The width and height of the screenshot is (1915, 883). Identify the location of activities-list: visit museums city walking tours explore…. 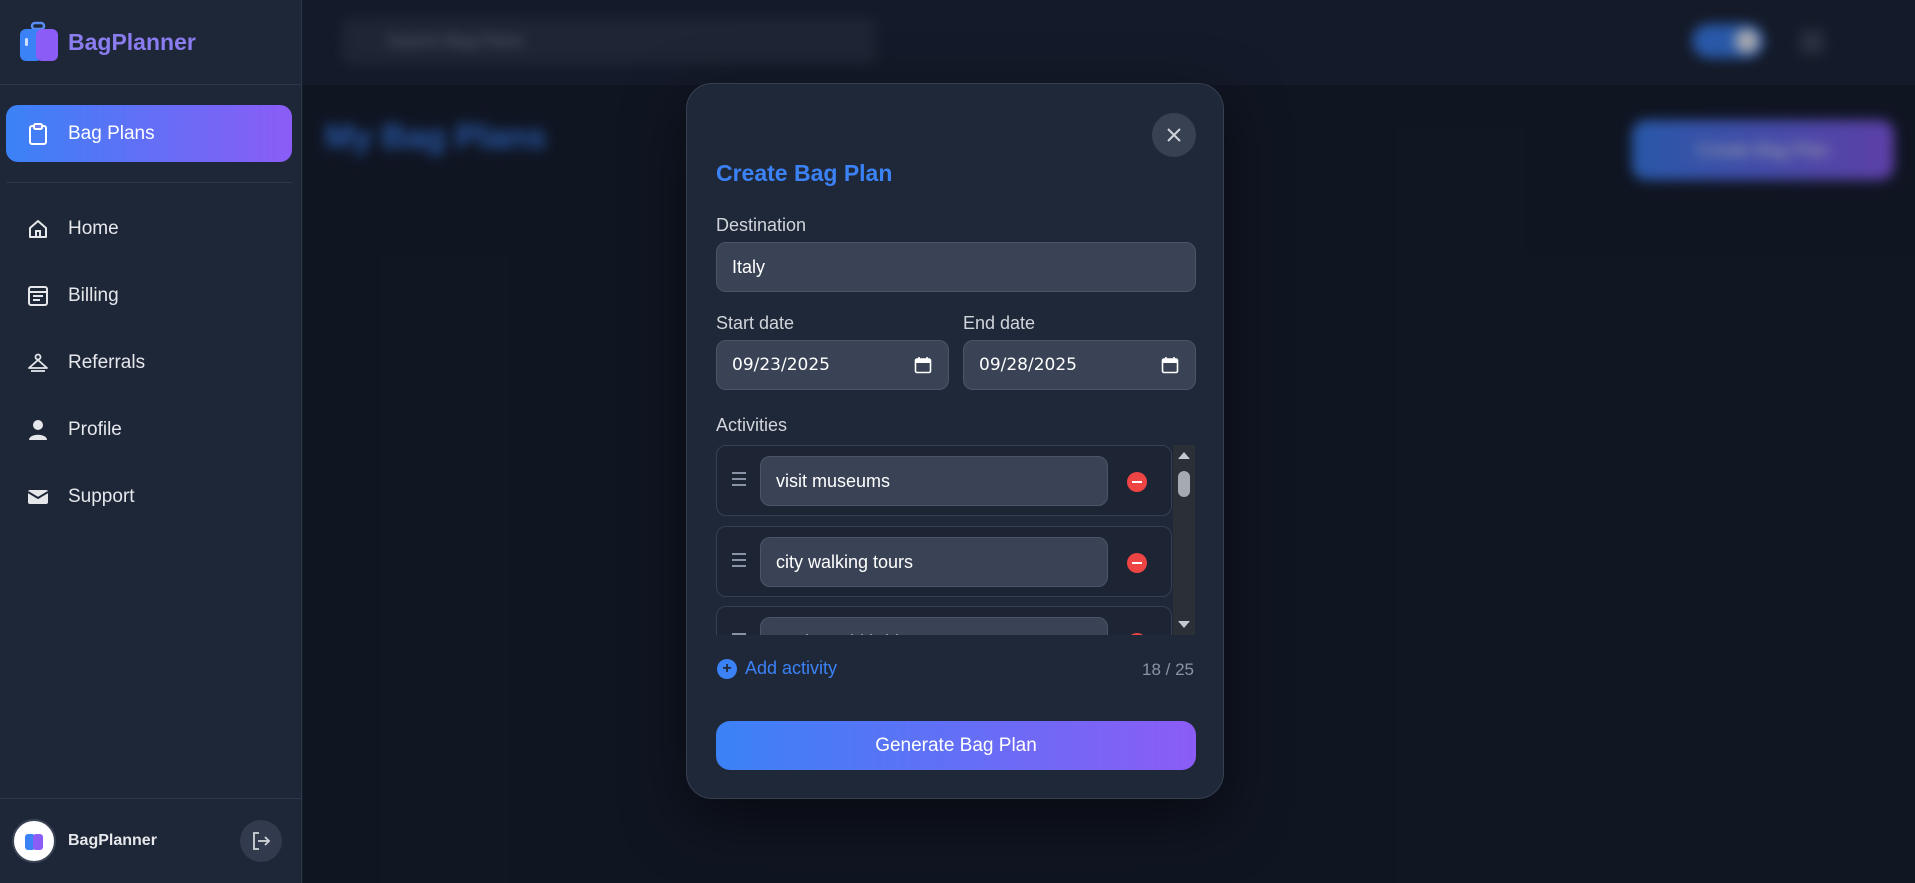
(956, 539).